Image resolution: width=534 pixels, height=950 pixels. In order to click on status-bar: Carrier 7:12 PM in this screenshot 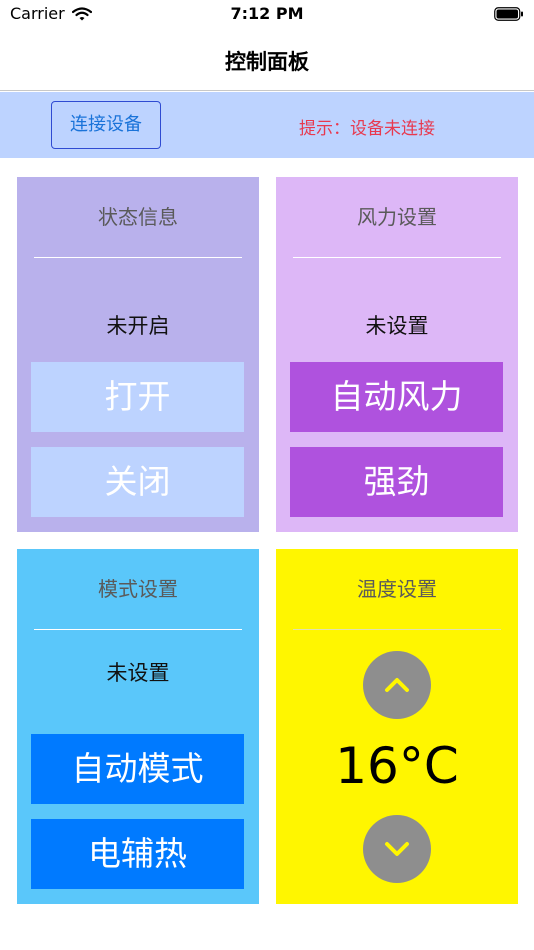, I will do `click(267, 15)`.